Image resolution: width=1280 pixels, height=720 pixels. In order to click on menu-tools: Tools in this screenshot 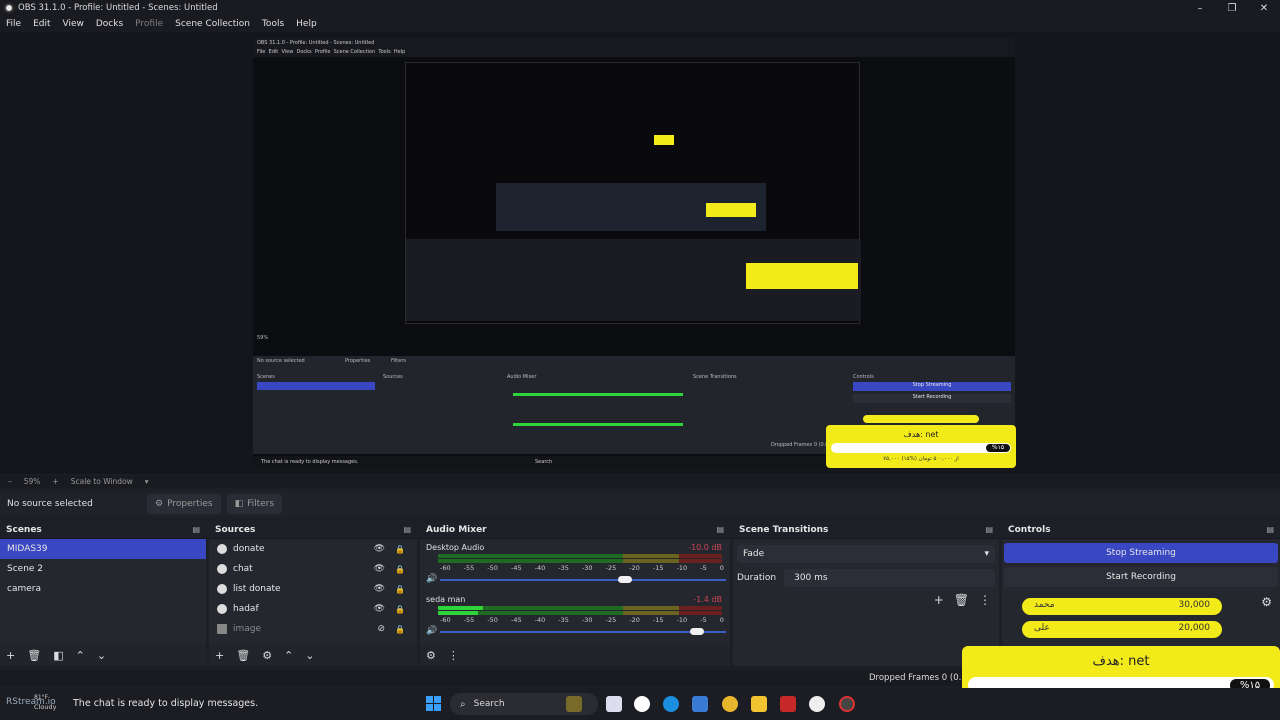, I will do `click(273, 24)`.